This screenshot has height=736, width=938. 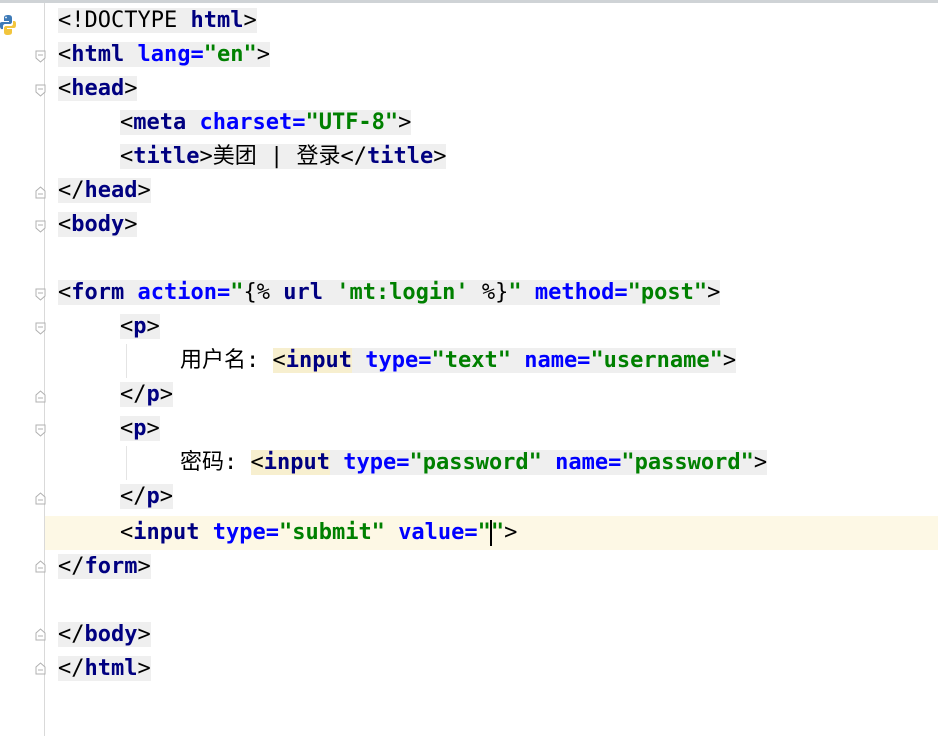 I want to click on code-line-17: </form>, so click(x=104, y=567).